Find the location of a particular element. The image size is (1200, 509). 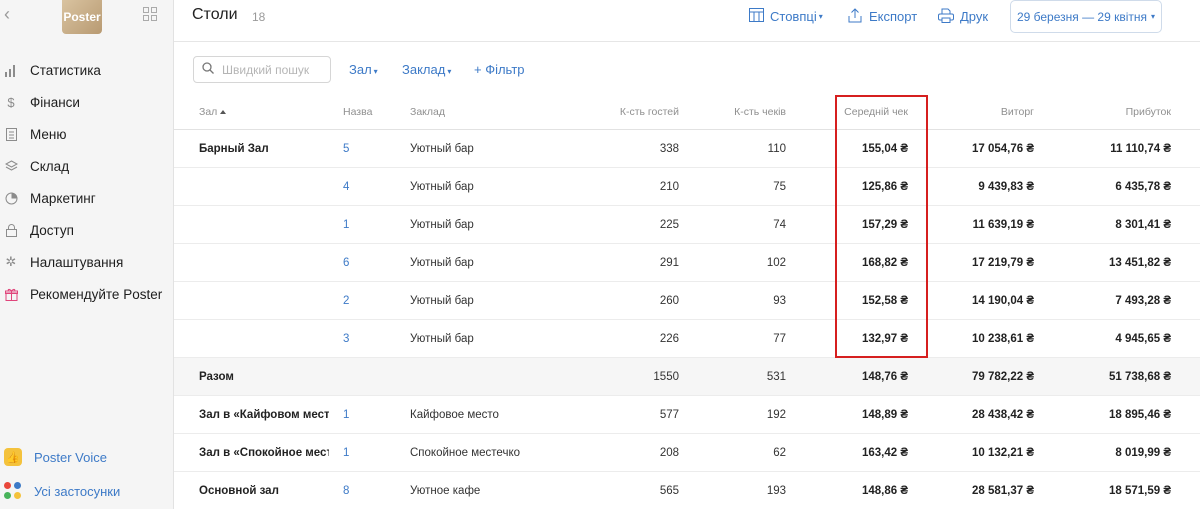

add-filter-button: + Фільтр is located at coordinates (499, 69).